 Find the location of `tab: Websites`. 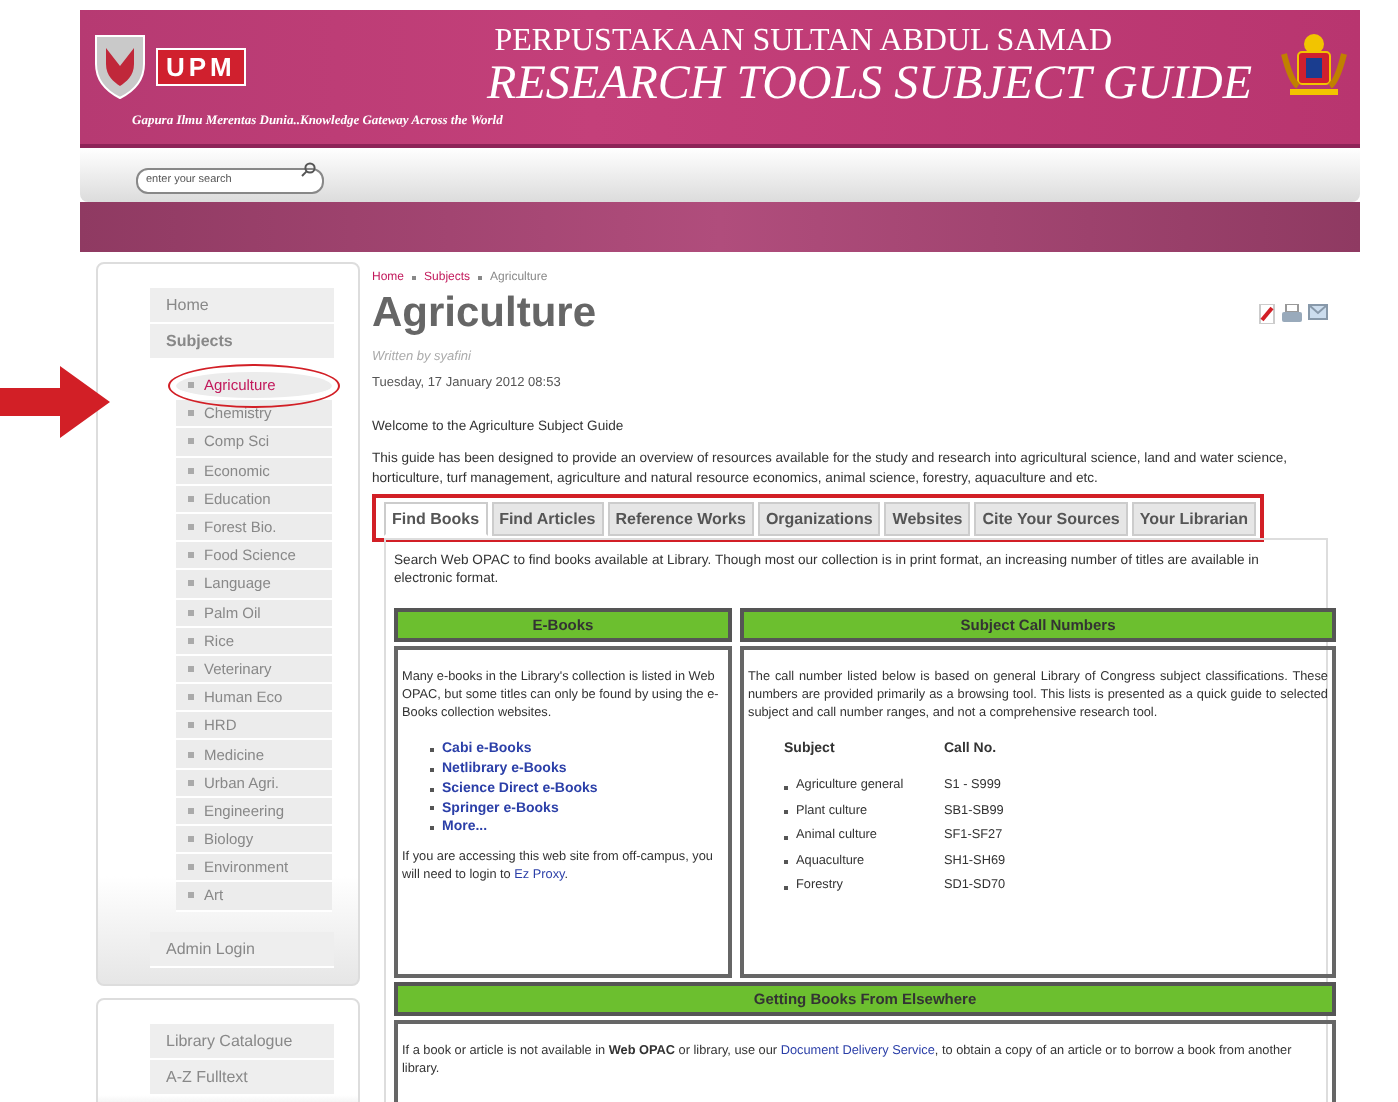

tab: Websites is located at coordinates (927, 518).